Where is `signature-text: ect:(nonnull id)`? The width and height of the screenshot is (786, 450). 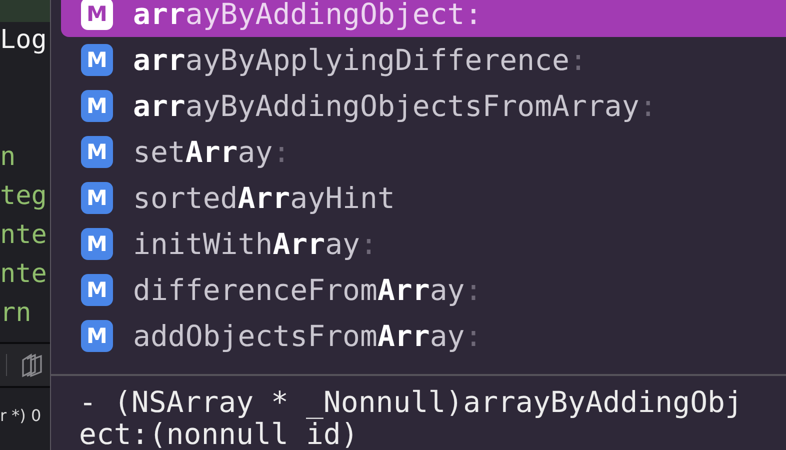 signature-text: ect:(nonnull id) is located at coordinates (218, 434).